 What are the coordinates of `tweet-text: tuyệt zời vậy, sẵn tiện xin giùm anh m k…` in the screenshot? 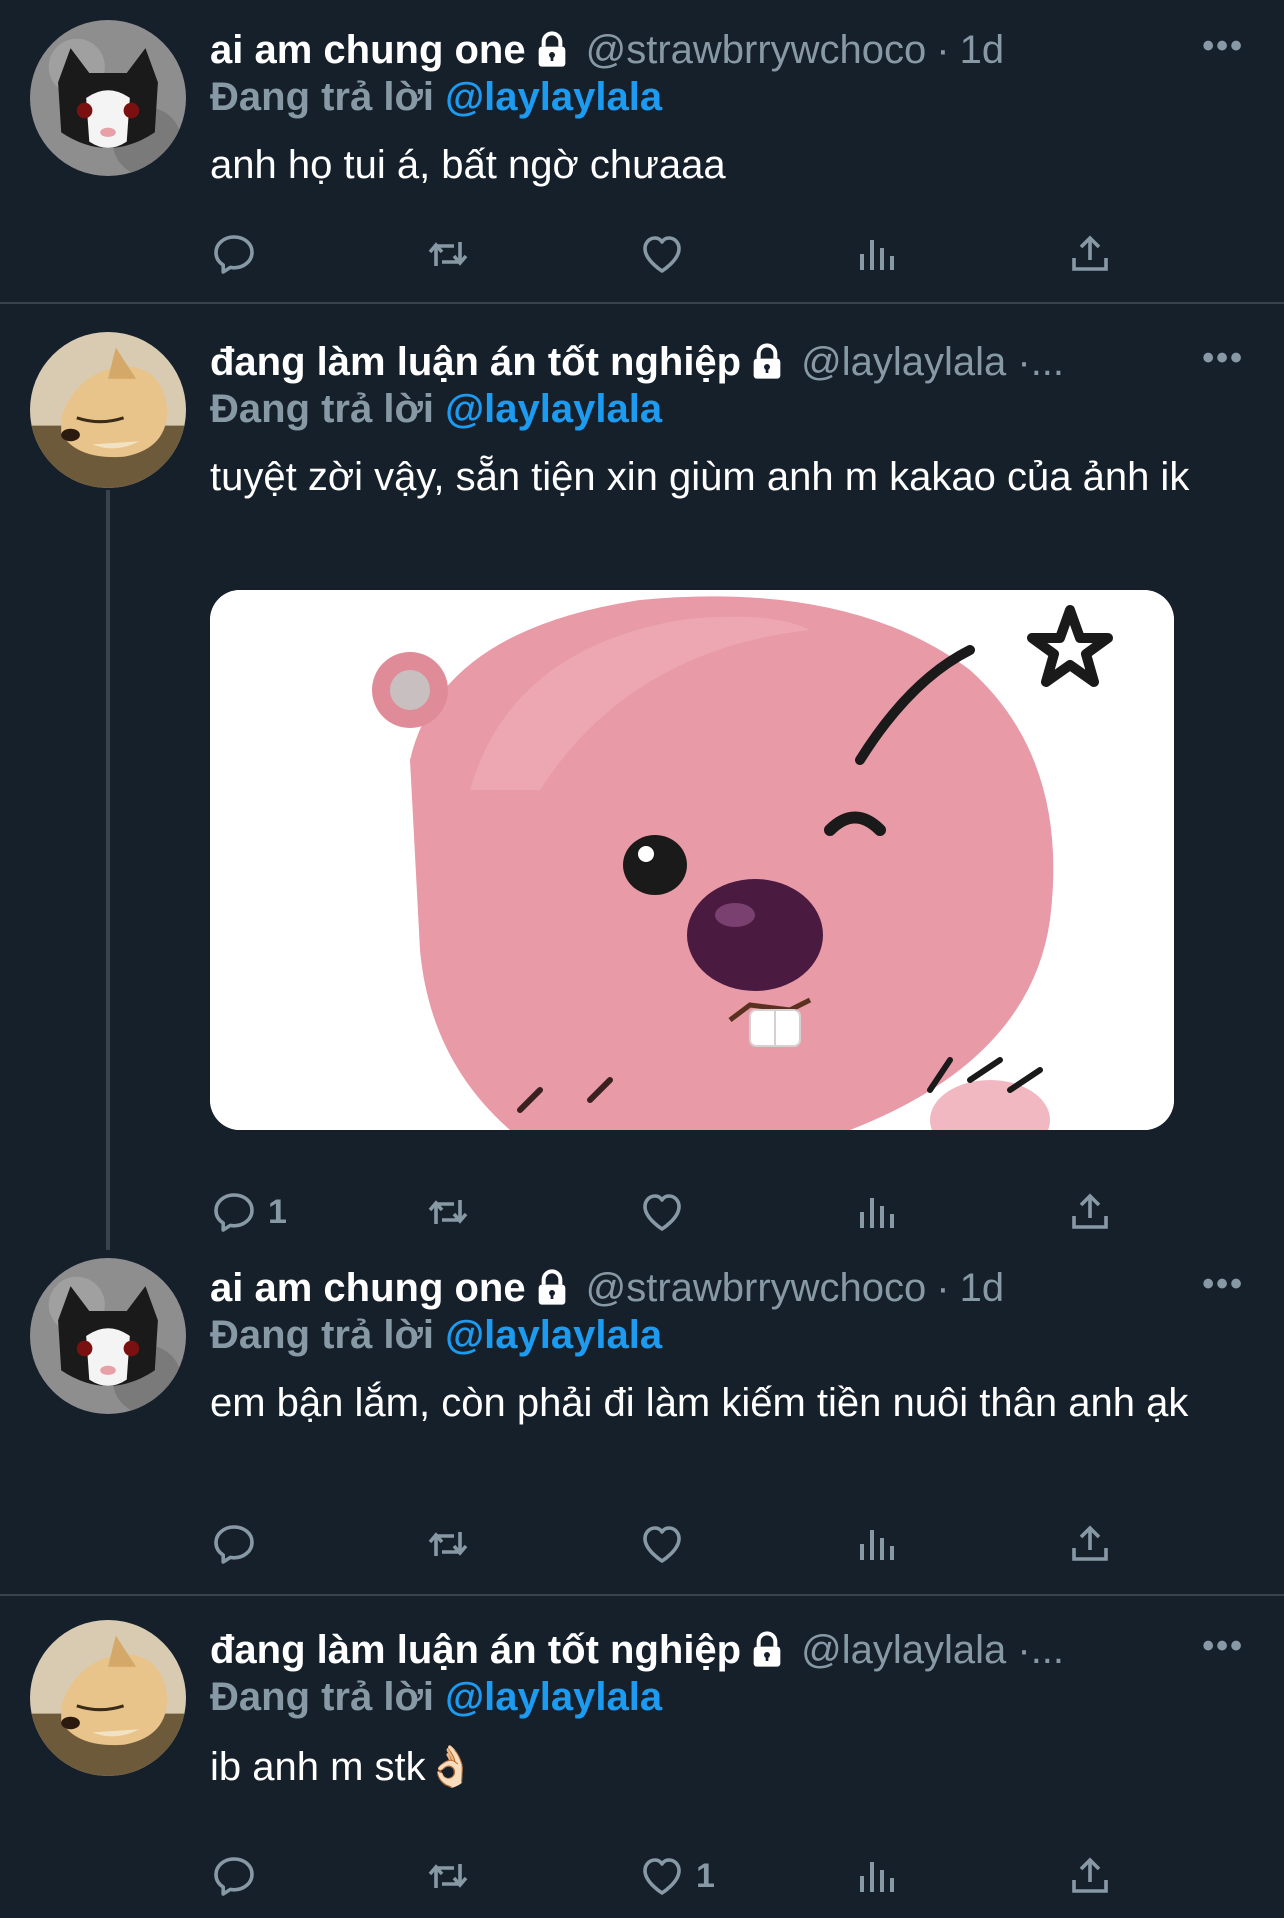 It's located at (700, 477).